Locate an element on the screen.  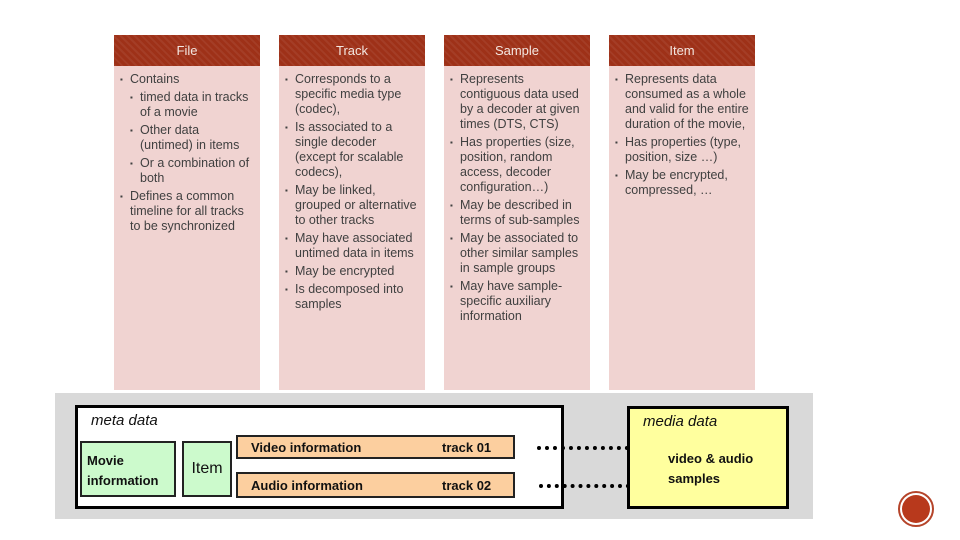
movie-information-box: Movie information is located at coordinates (128, 469).